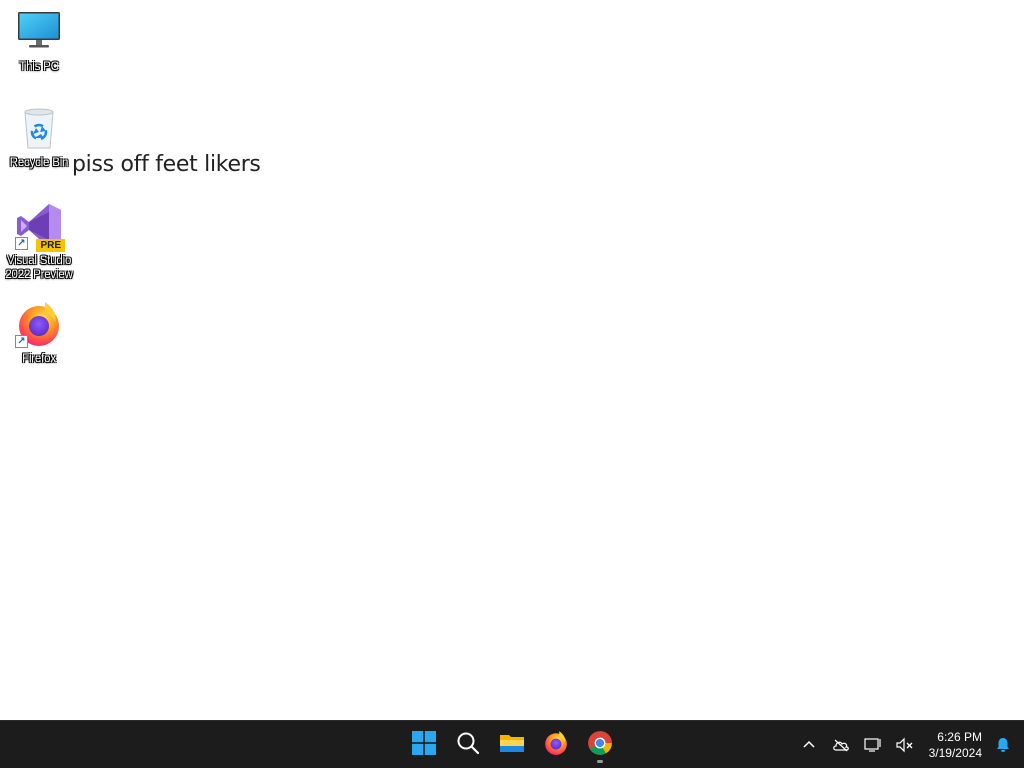 The height and width of the screenshot is (769, 1024). I want to click on search-button, so click(468, 745).